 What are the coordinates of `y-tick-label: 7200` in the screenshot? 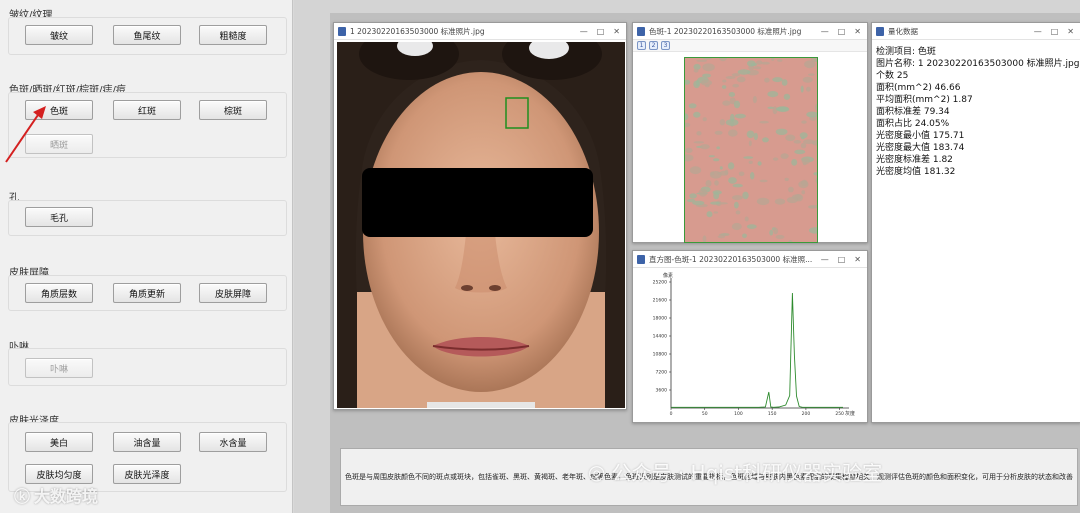 It's located at (662, 373).